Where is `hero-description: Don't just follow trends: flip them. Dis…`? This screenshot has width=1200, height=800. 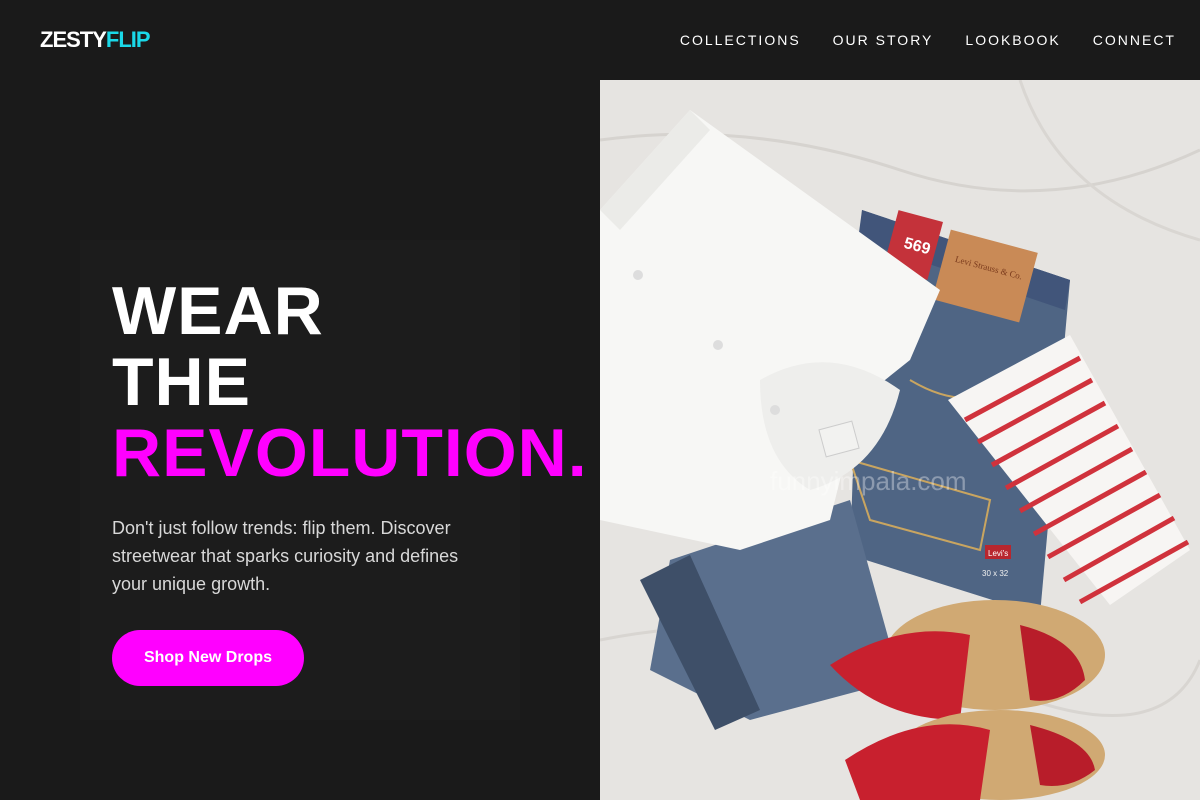
hero-description: Don't just follow trends: flip them. Dis… is located at coordinates (285, 556).